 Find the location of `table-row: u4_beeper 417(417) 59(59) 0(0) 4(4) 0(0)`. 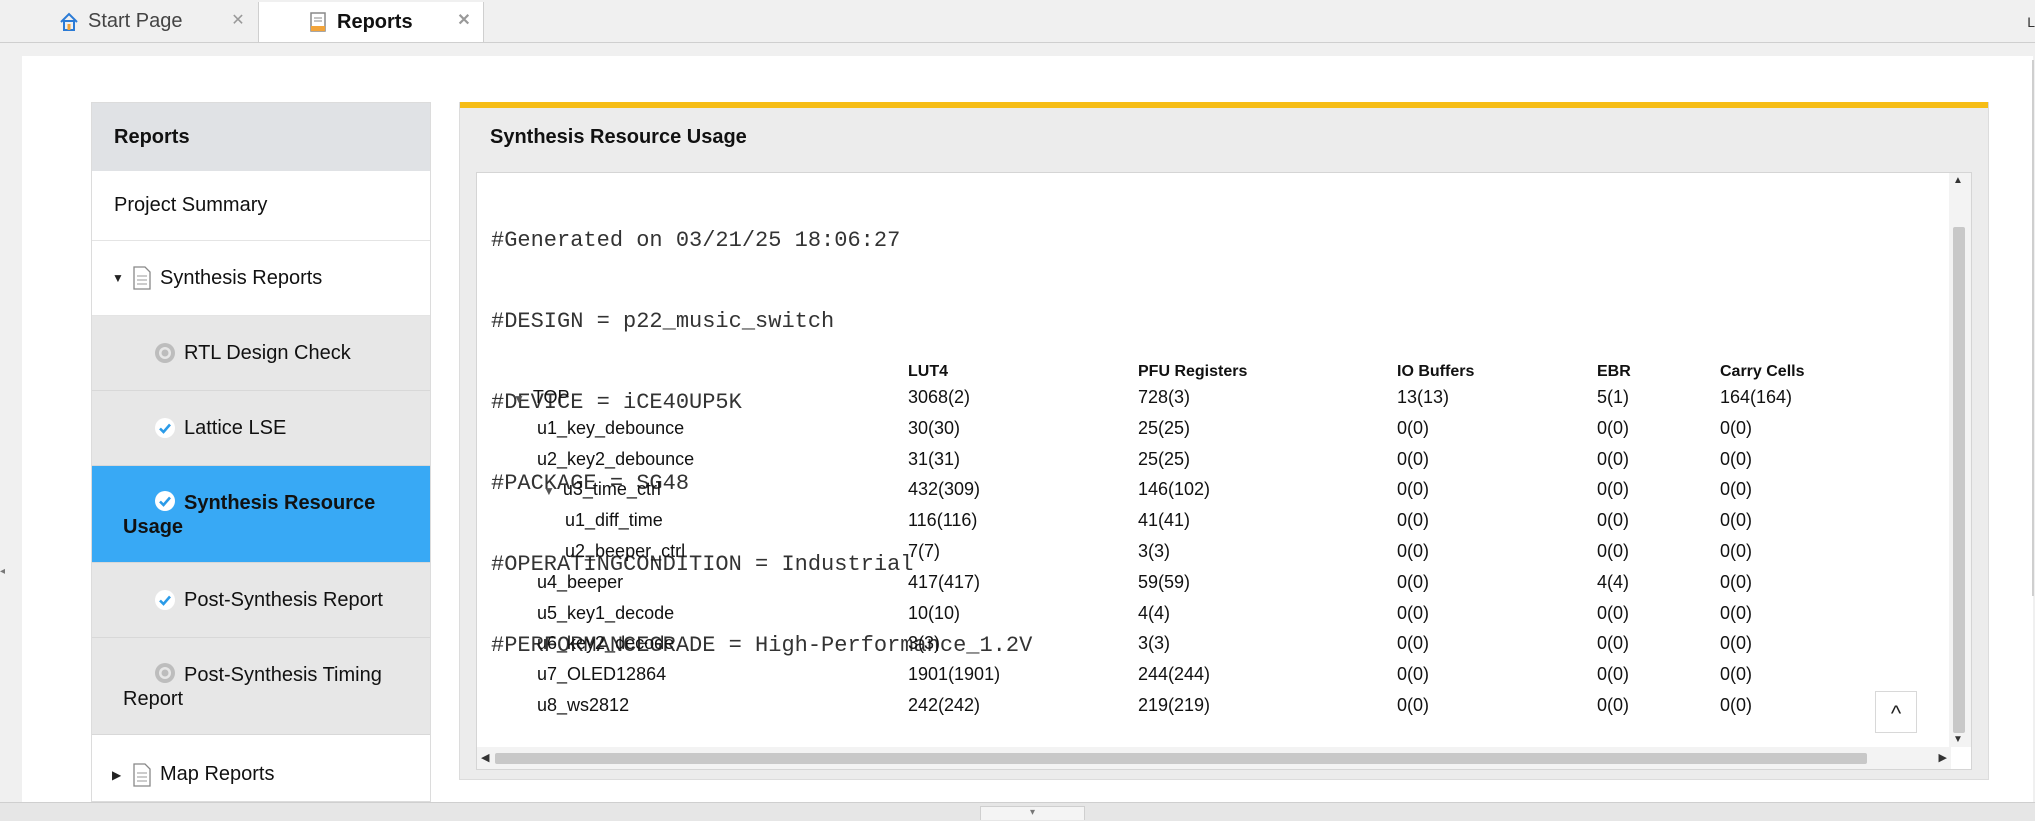

table-row: u4_beeper 417(417) 59(59) 0(0) 4(4) 0(0) is located at coordinates (1207, 587).